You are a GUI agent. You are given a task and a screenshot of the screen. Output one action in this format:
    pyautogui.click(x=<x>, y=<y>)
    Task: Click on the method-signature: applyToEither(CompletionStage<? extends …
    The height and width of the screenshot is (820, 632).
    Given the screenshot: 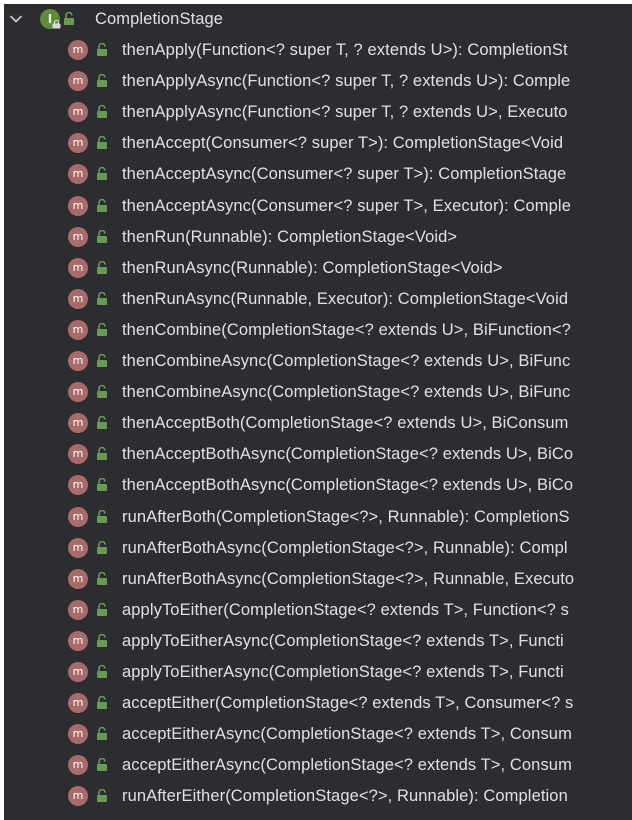 What is the action you would take?
    pyautogui.click(x=345, y=610)
    